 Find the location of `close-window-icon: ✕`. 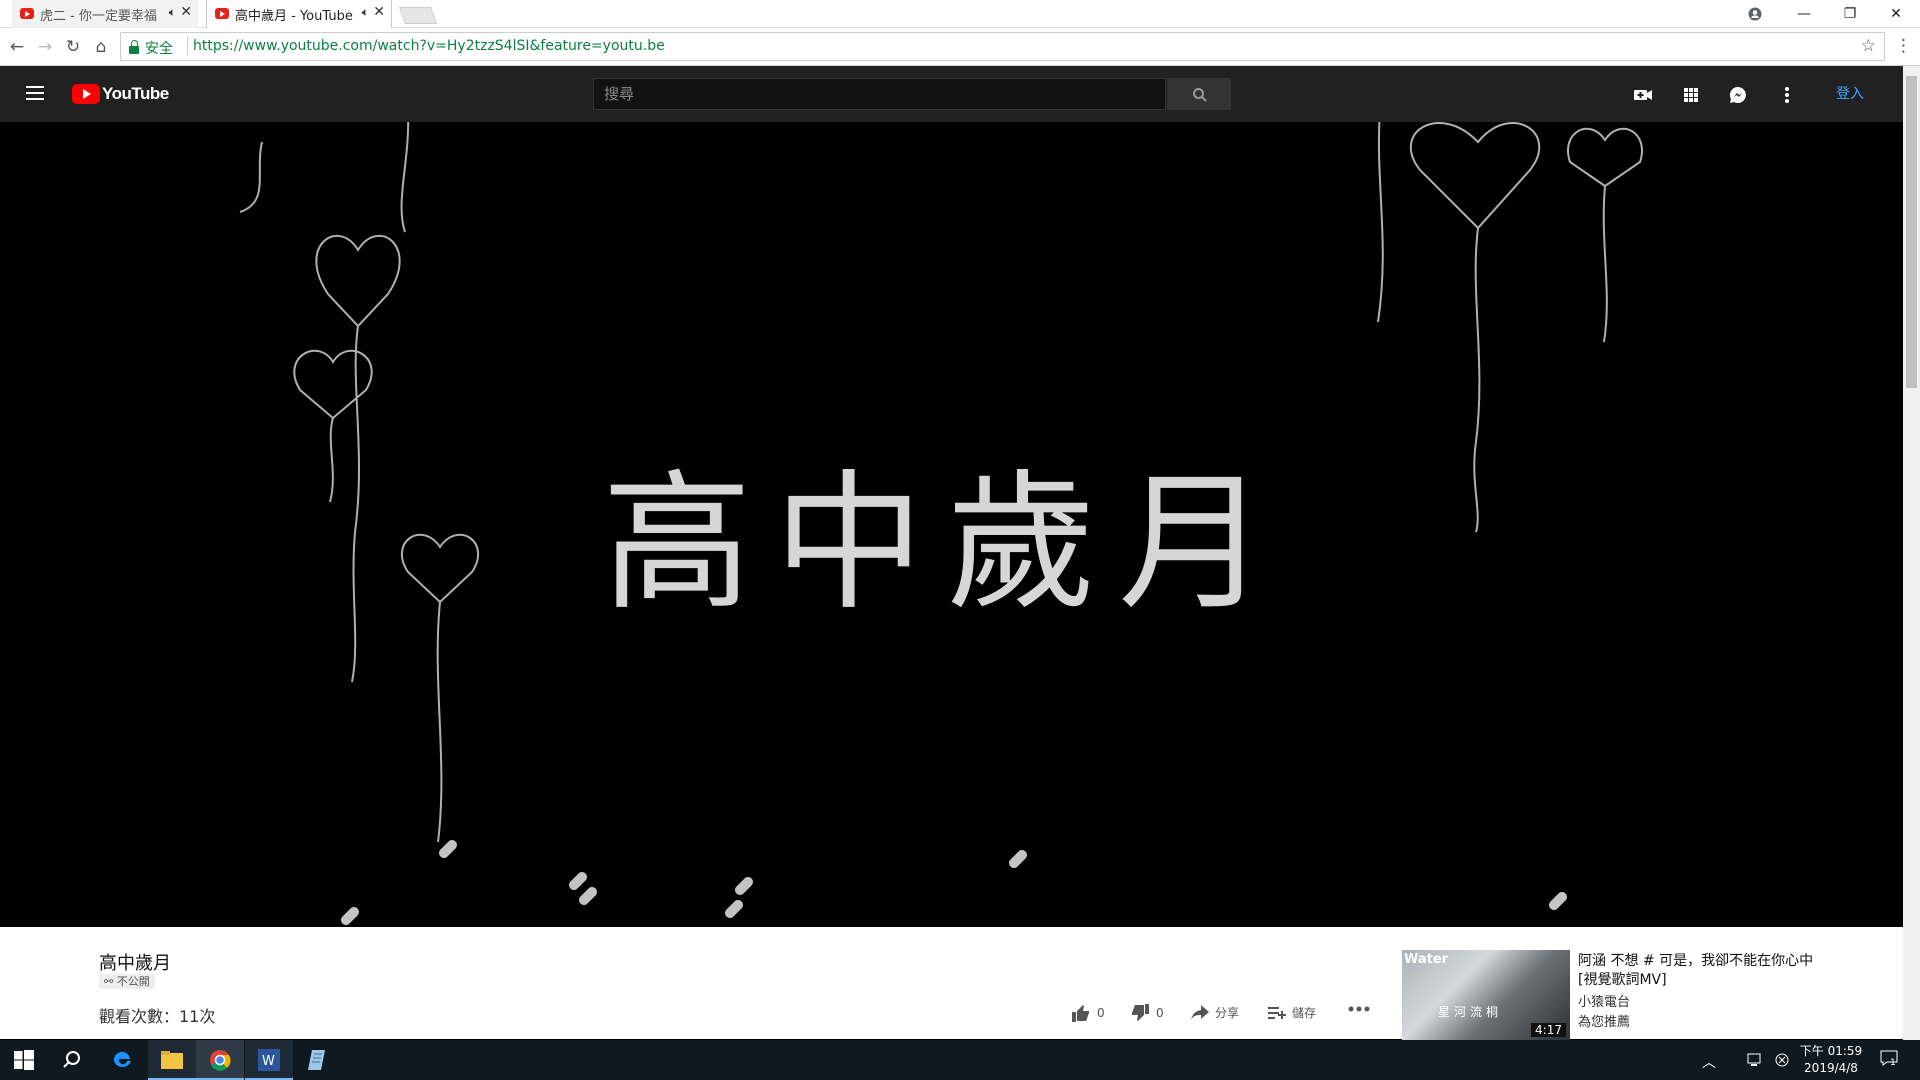

close-window-icon: ✕ is located at coordinates (1896, 14).